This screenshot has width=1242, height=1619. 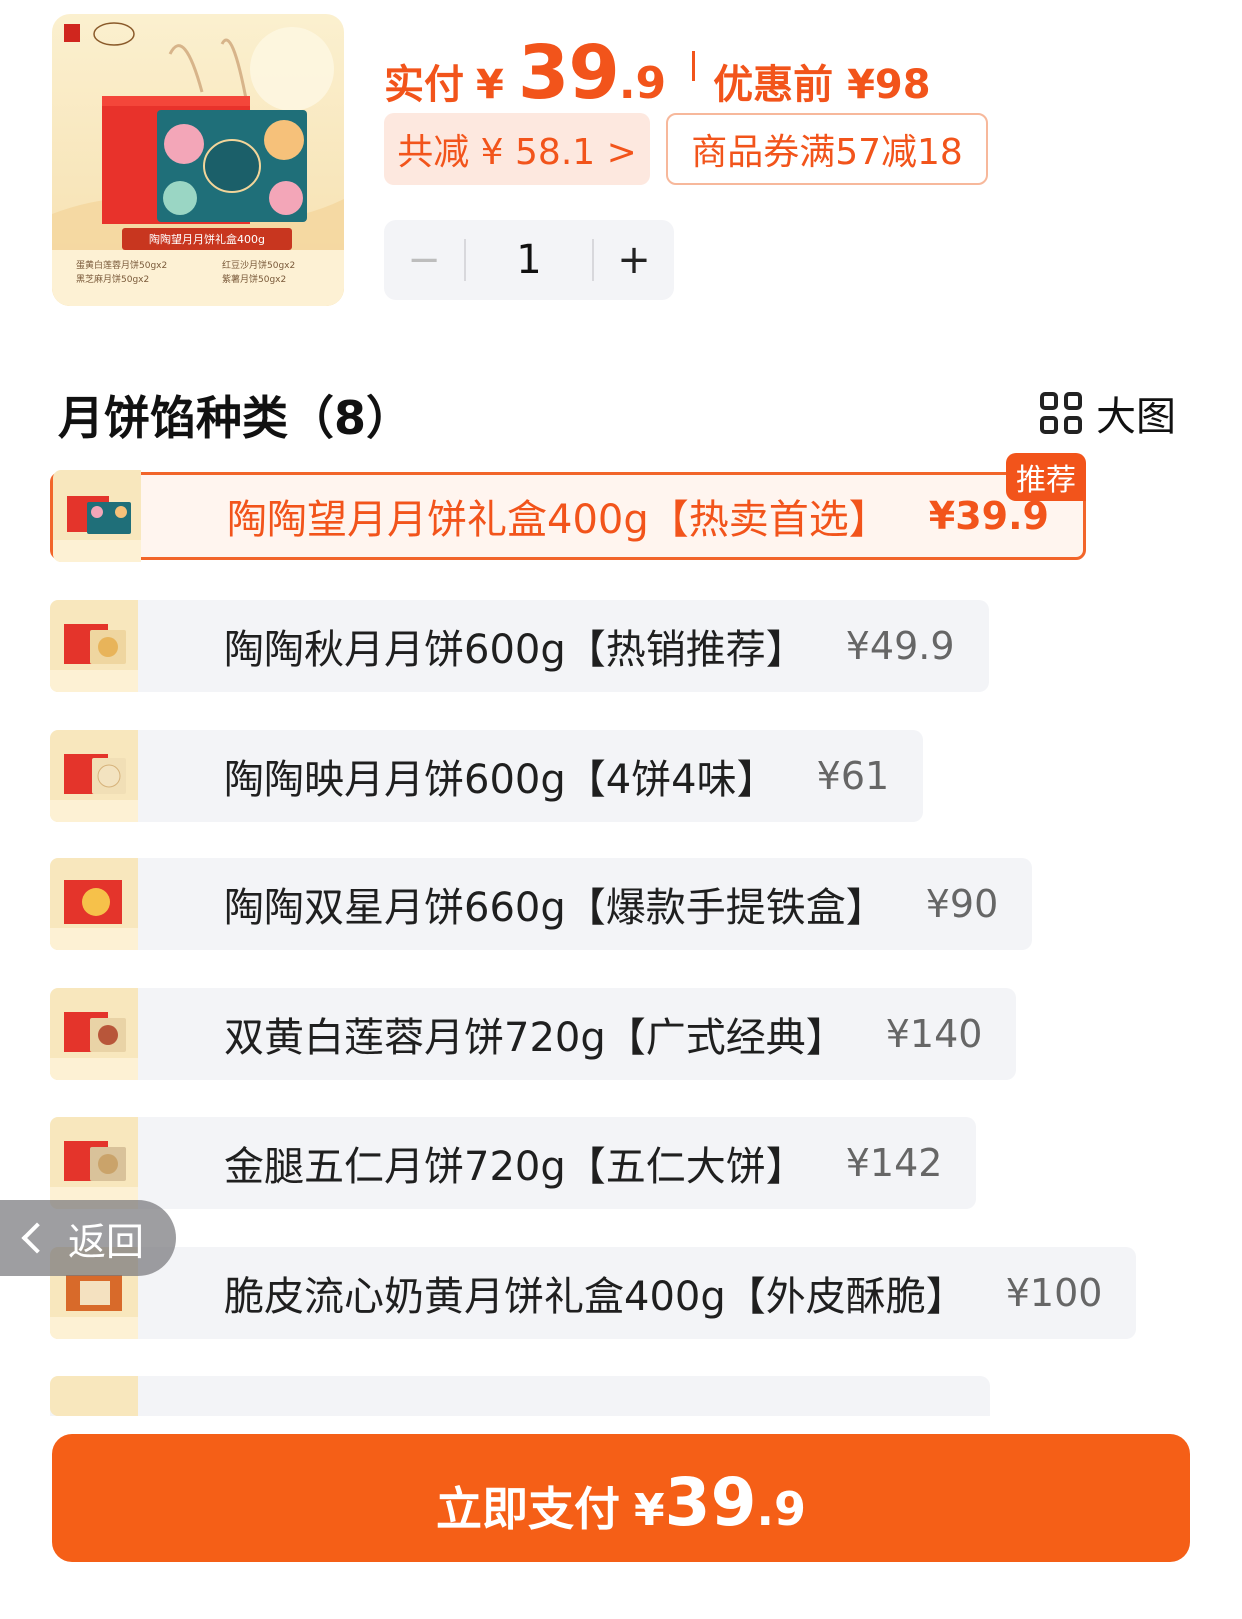 I want to click on option-name: 陶陶望月月饼礼盒400g【热卖首选】, so click(x=558, y=520).